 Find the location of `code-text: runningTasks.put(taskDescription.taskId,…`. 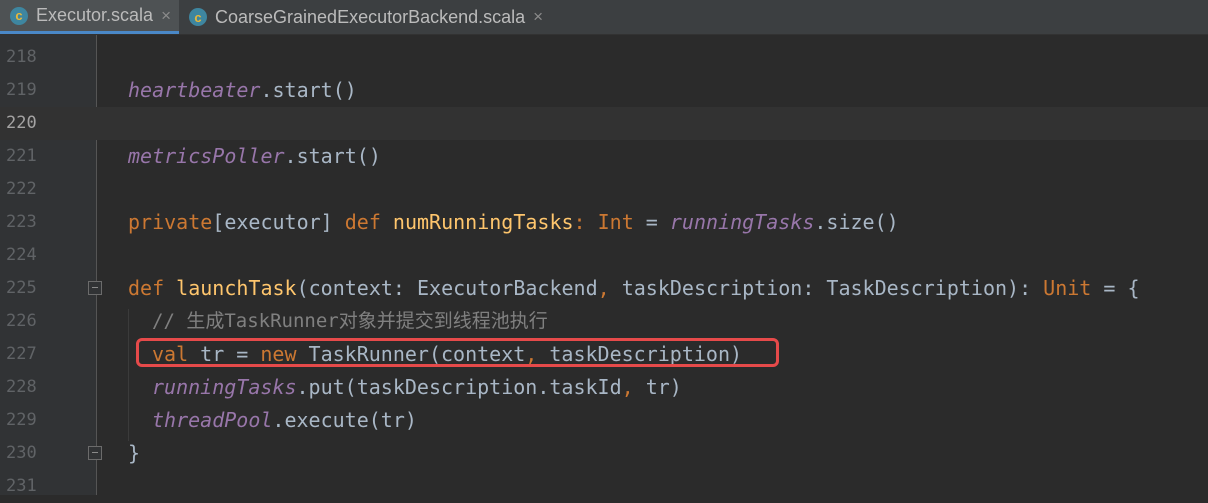

code-text: runningTasks.put(taskDescription.taskId,… is located at coordinates (417, 387).